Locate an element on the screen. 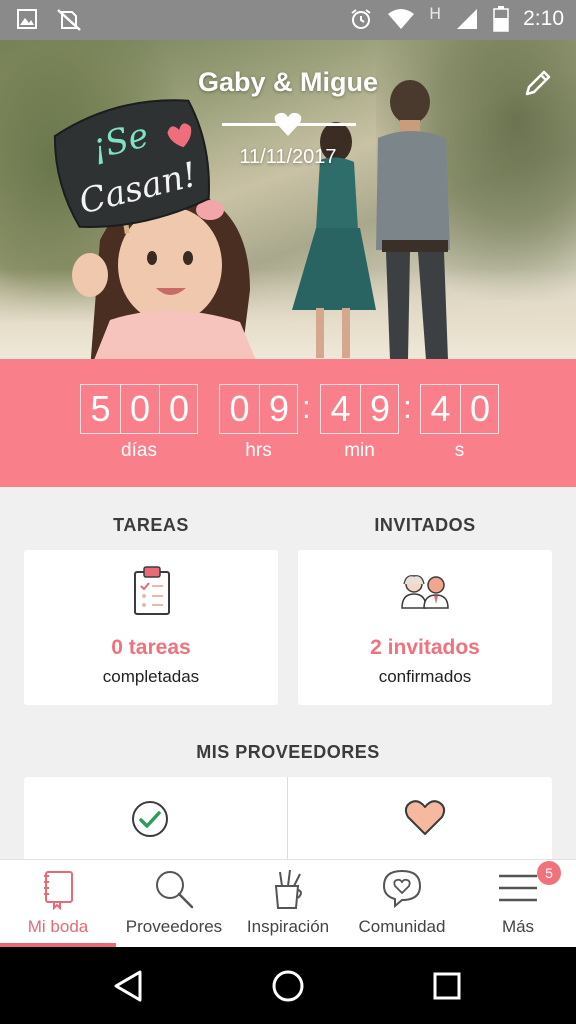 This screenshot has height=1024, width=576. seconds-digit-2: 0 is located at coordinates (479, 409).